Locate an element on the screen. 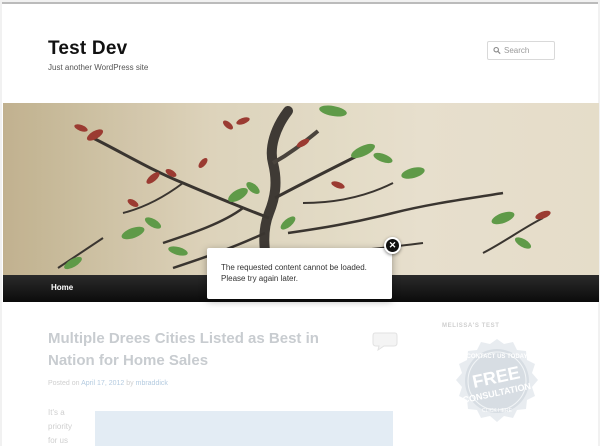 This screenshot has width=600, height=446. post-date-link: April 17, 2012 is located at coordinates (102, 383).